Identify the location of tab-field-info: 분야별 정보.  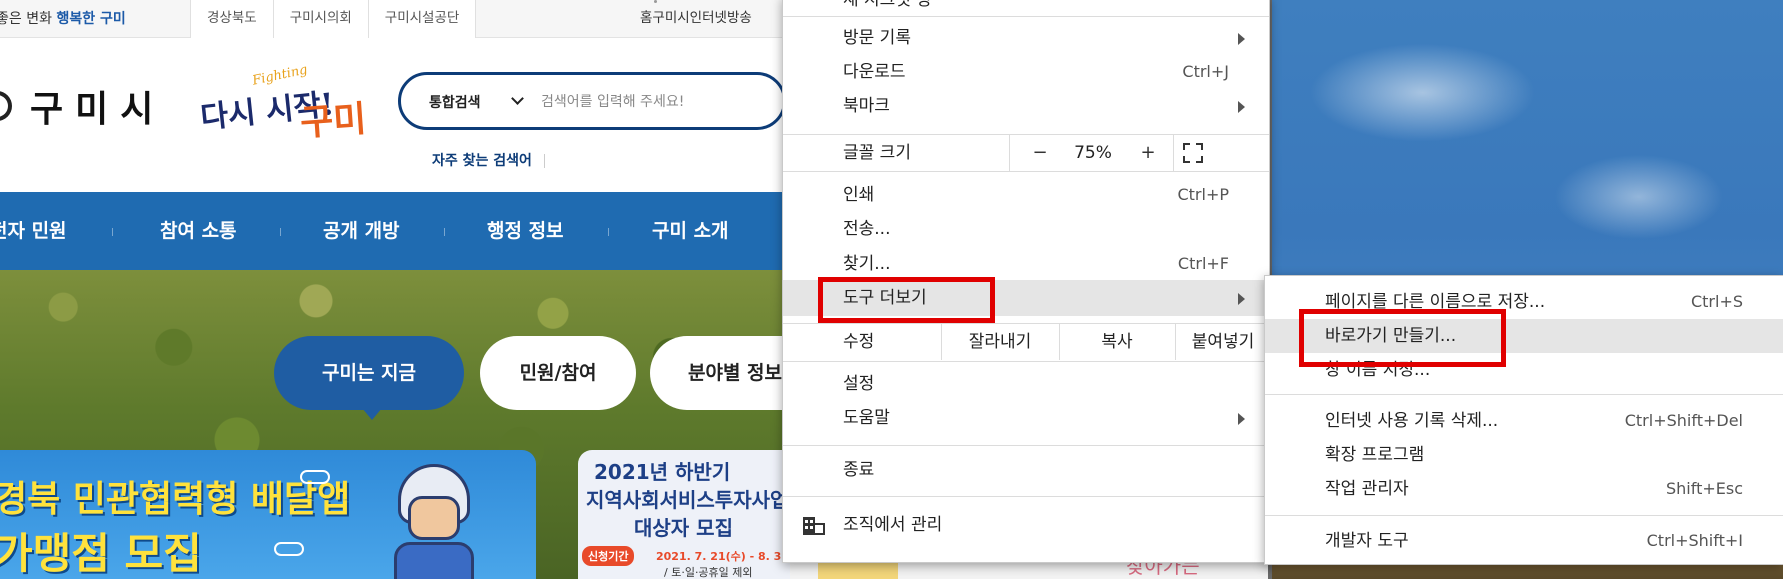
(720, 373).